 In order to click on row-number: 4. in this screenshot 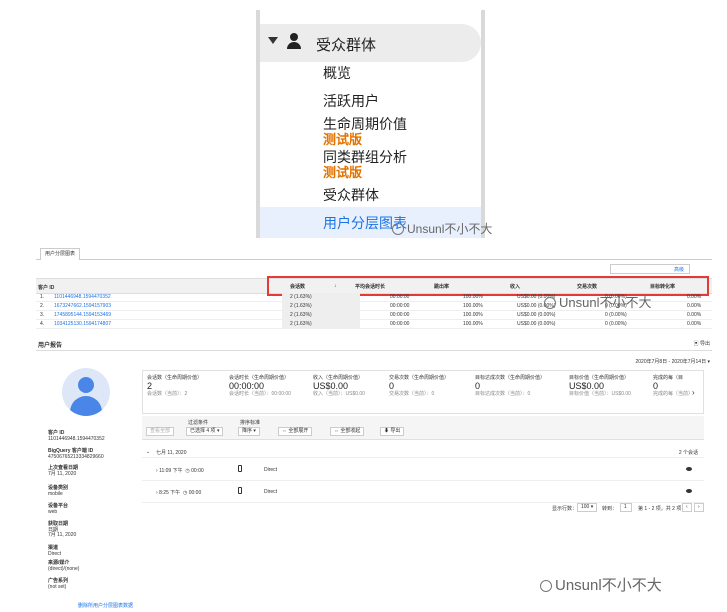, I will do `click(42, 324)`.